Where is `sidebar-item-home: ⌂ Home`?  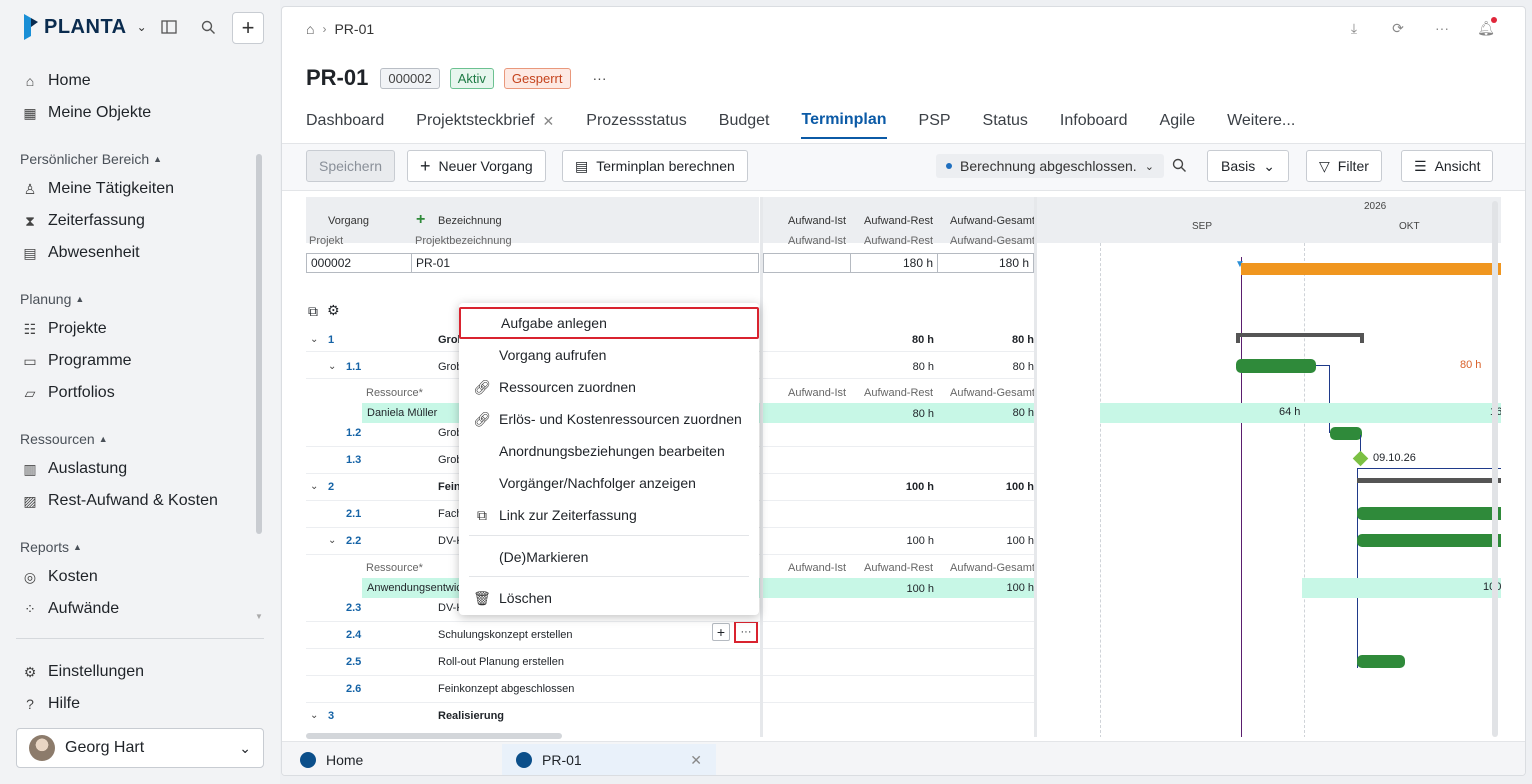 sidebar-item-home: ⌂ Home is located at coordinates (56, 81).